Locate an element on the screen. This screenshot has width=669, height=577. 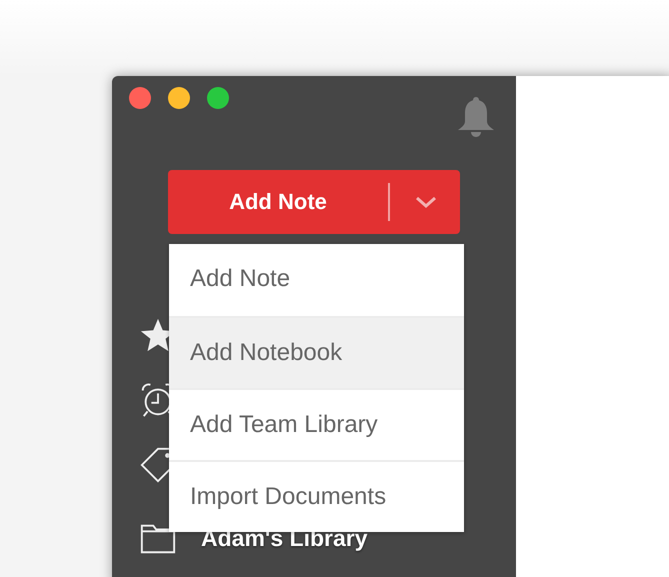
minimize-button is located at coordinates (179, 98).